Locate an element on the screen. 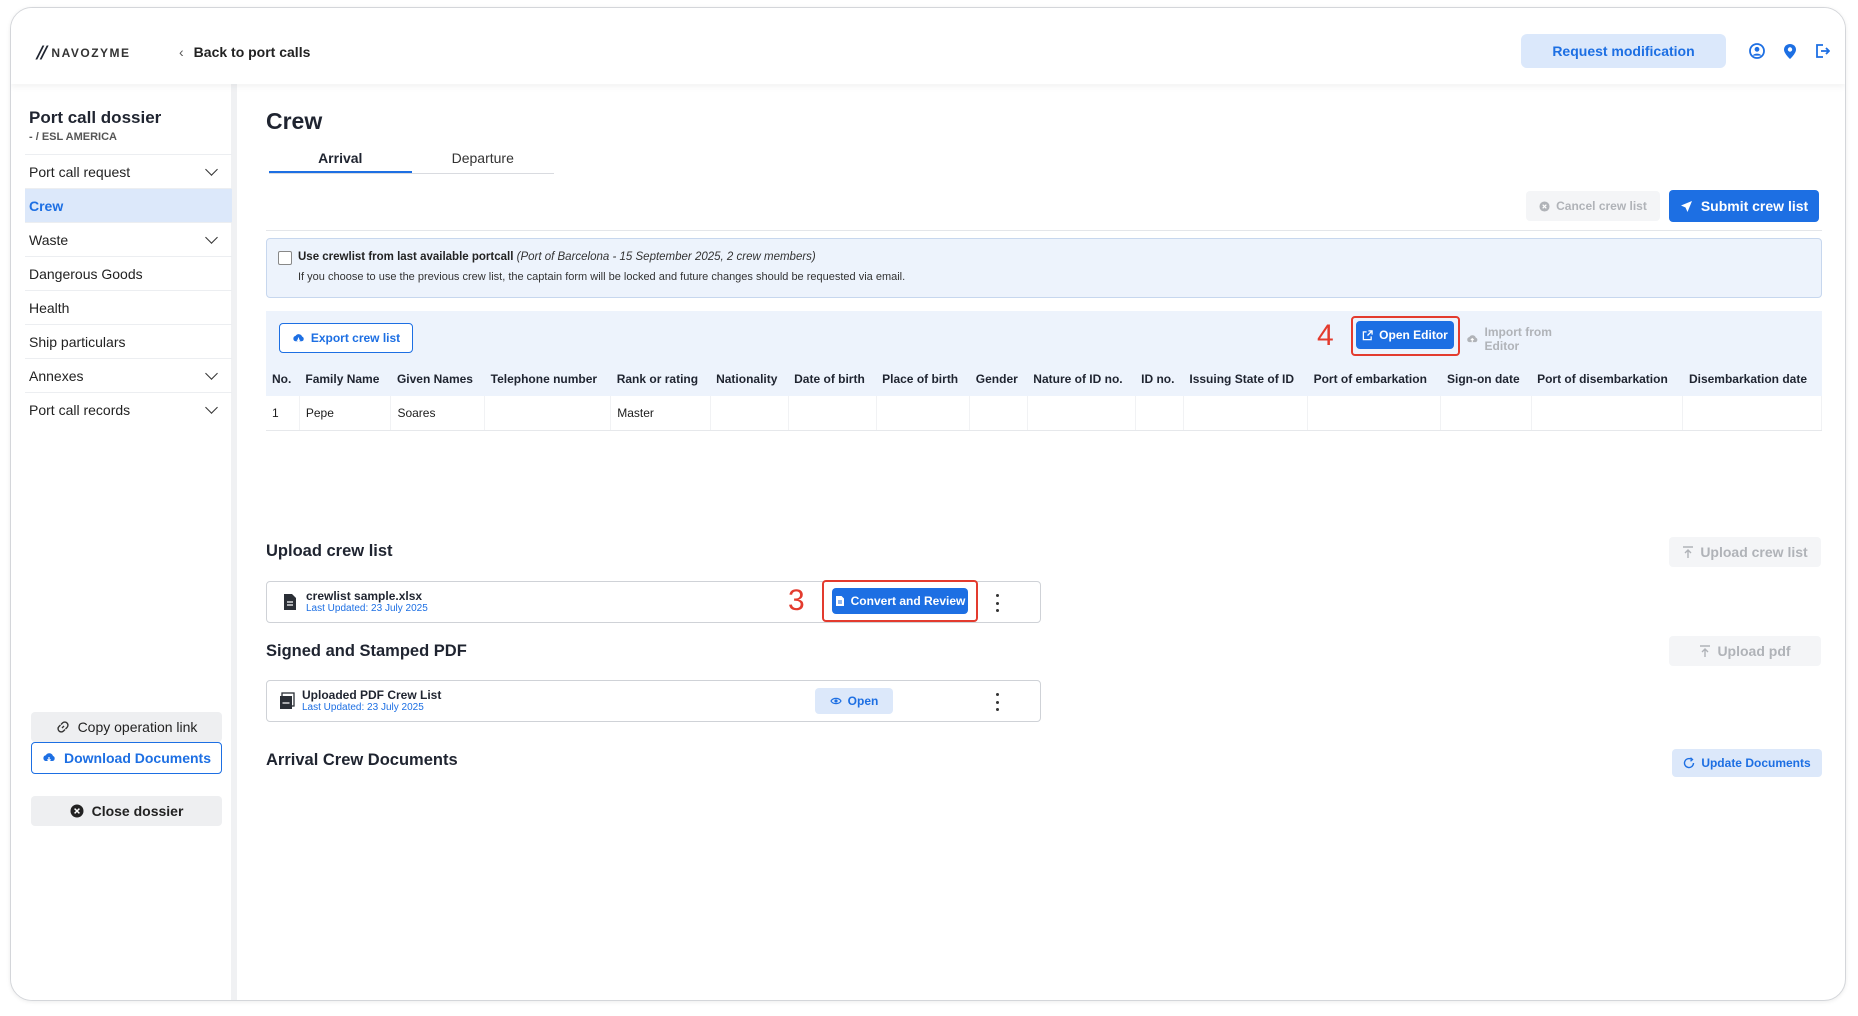  export-crew-list-button: Export crew list is located at coordinates (346, 338).